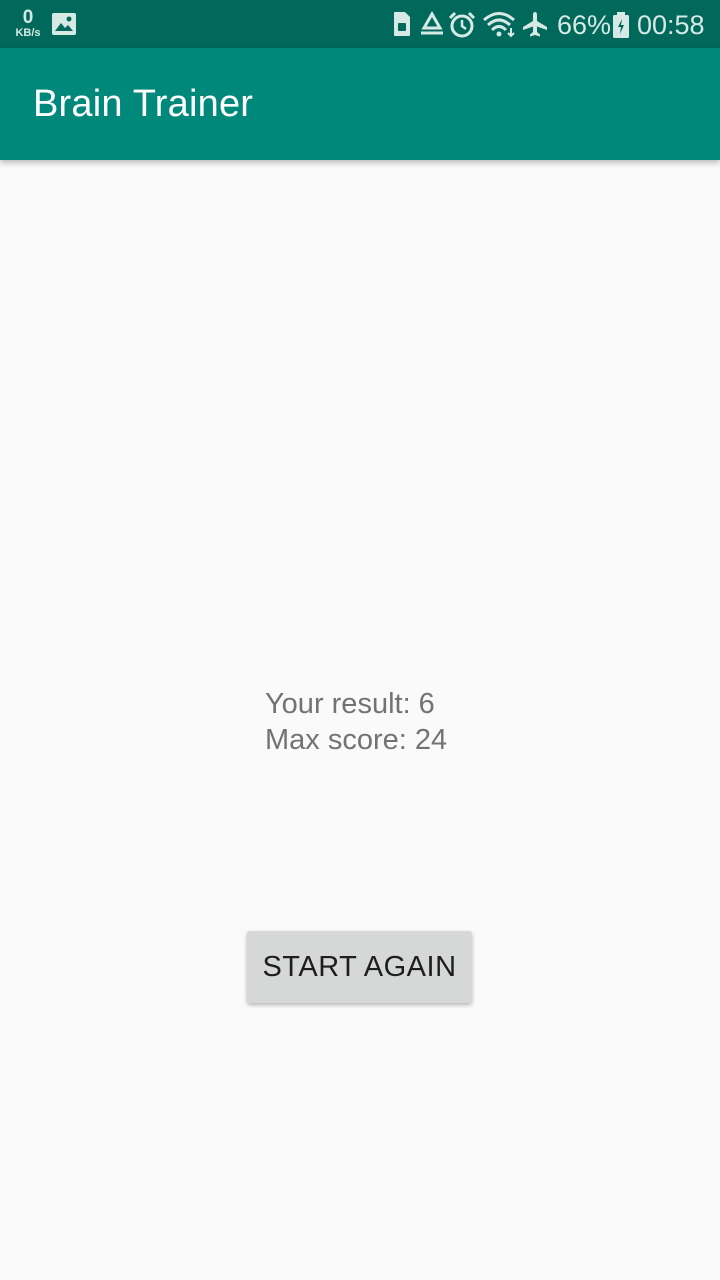 This screenshot has height=1280, width=720. I want to click on battery-icon, so click(621, 27).